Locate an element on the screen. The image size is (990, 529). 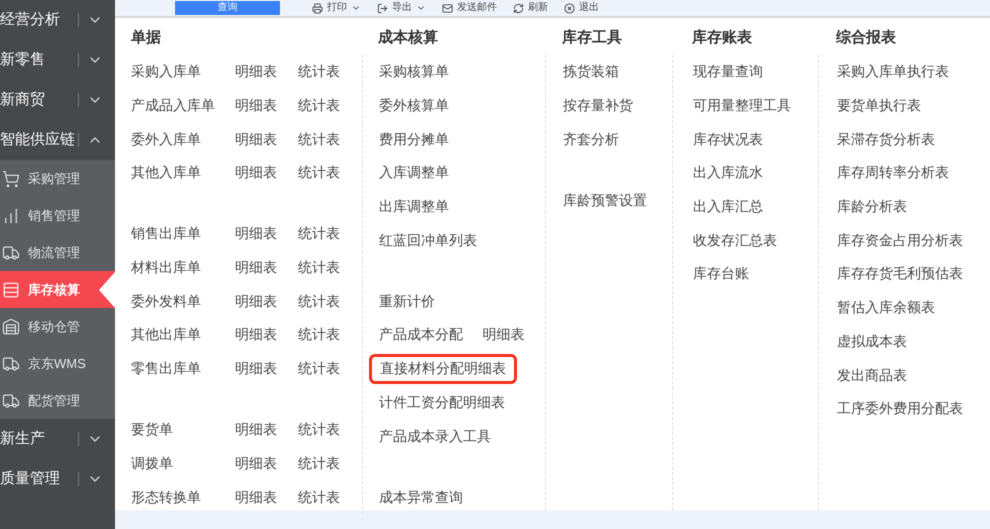
toolbar-button: 导出 is located at coordinates (401, 8).